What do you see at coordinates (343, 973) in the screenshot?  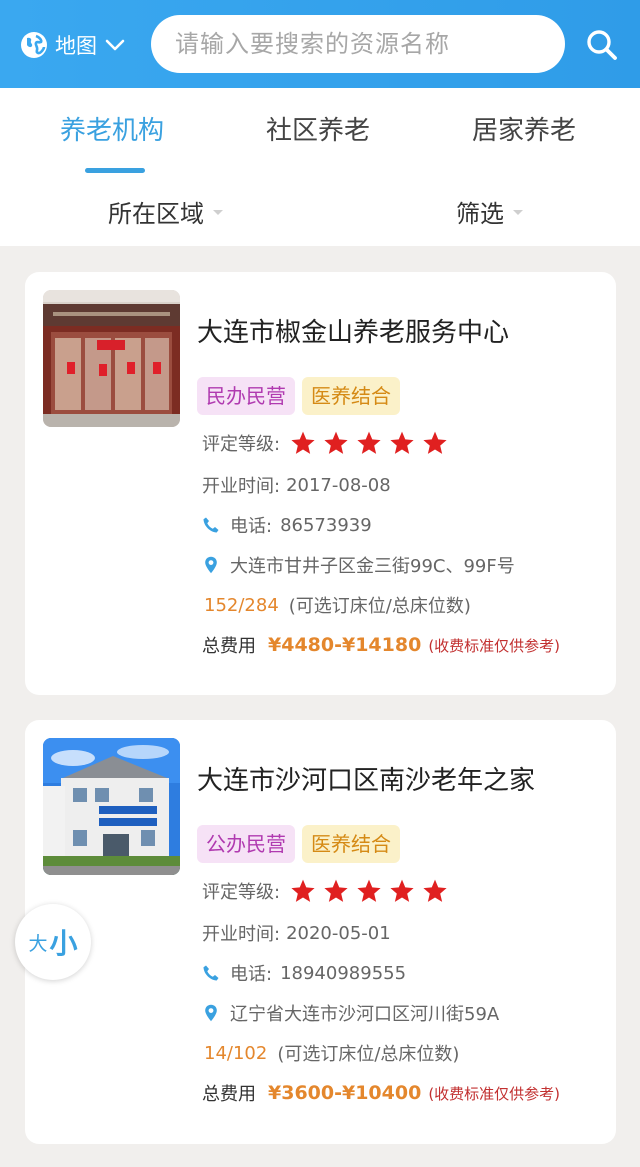 I see `phone-number: 18940989555` at bounding box center [343, 973].